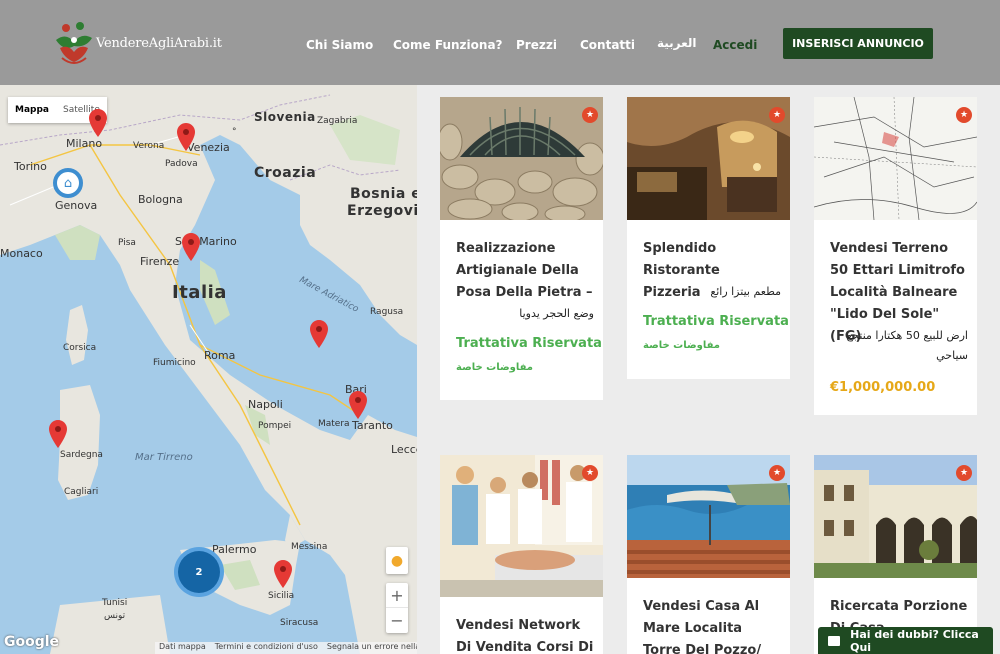 The height and width of the screenshot is (654, 1000). I want to click on zoom-control: + −, so click(397, 608).